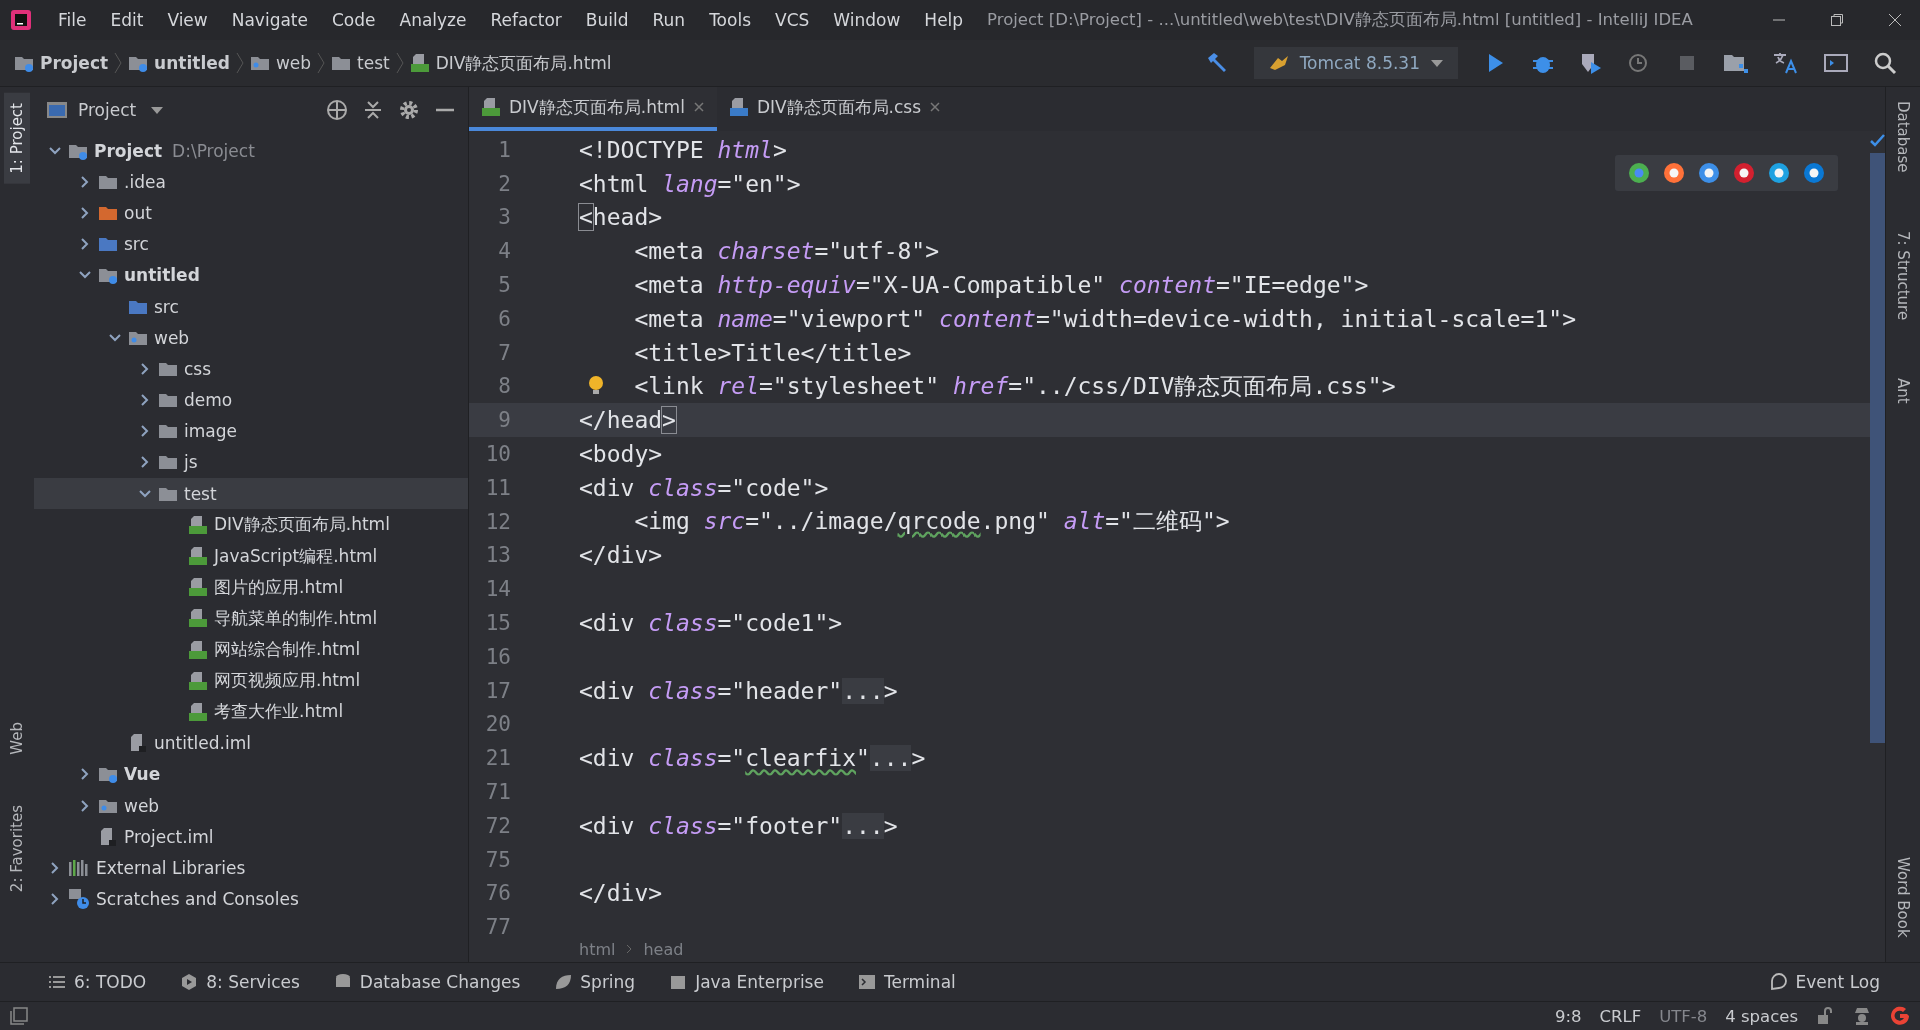 Image resolution: width=1920 pixels, height=1030 pixels. Describe the element at coordinates (97, 982) in the screenshot. I see `tool-window-button: 6: TODO` at that location.